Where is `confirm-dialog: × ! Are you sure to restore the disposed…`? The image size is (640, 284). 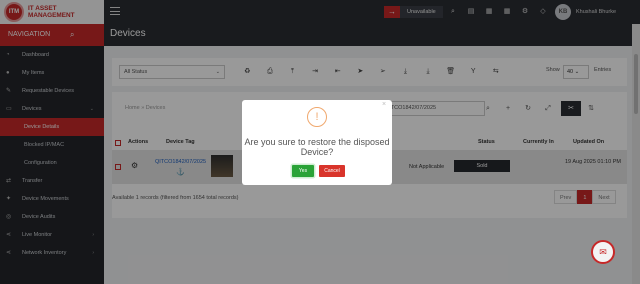
confirm-dialog: × ! Are you sure to restore the disposed… is located at coordinates (317, 142).